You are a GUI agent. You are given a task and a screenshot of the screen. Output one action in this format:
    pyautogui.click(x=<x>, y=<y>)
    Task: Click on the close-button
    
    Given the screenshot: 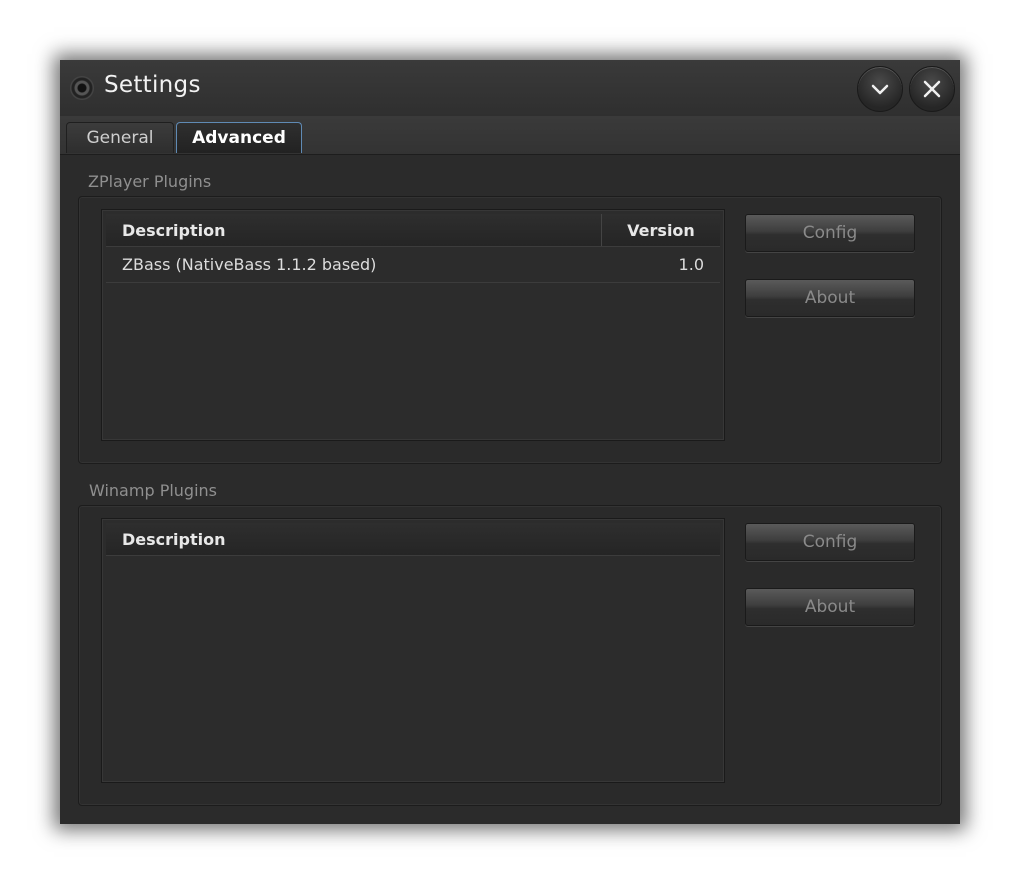 What is the action you would take?
    pyautogui.click(x=932, y=89)
    